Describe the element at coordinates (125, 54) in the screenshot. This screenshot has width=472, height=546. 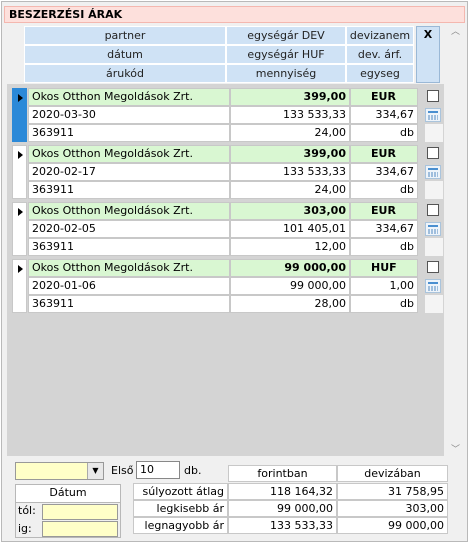
I see `header-datum: dátum` at that location.